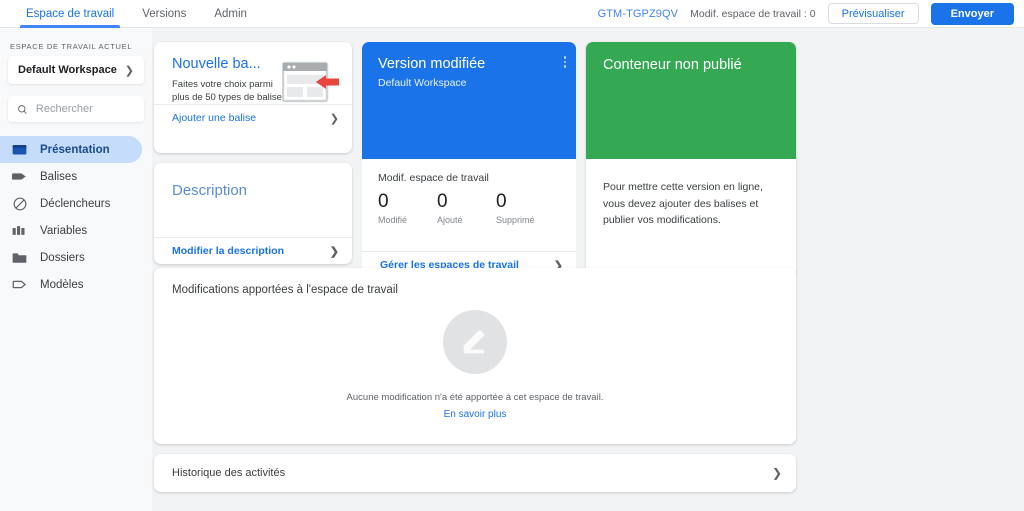  I want to click on version-card-header: Version modifiée Default Workspace, so click(469, 100).